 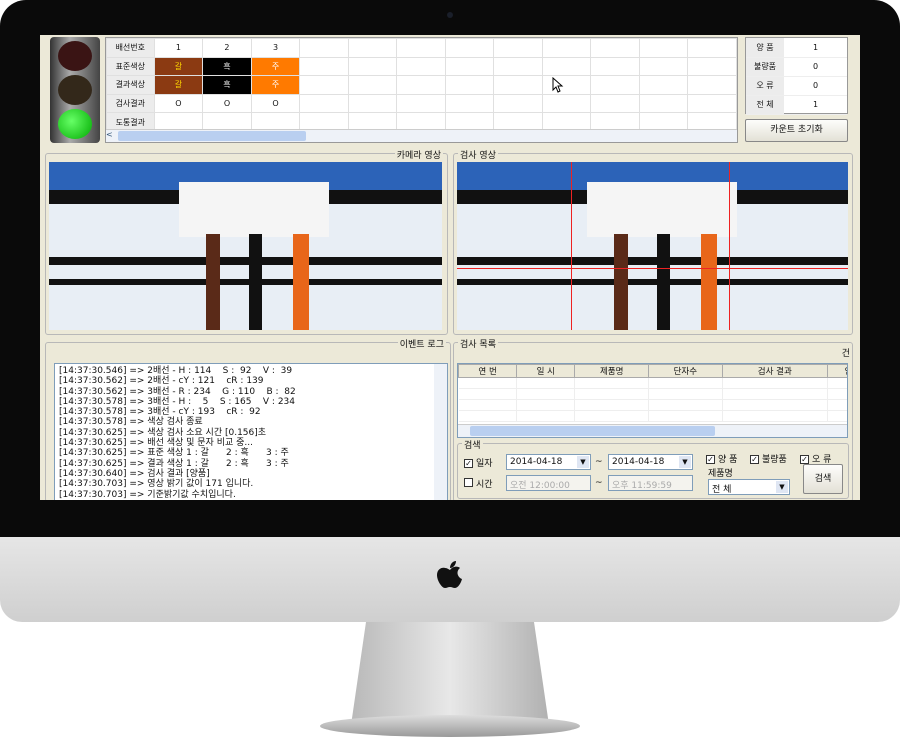 I want to click on inspection-table: 연 번일 시제품명단자수검사 결과인쇄, so click(x=652, y=400).